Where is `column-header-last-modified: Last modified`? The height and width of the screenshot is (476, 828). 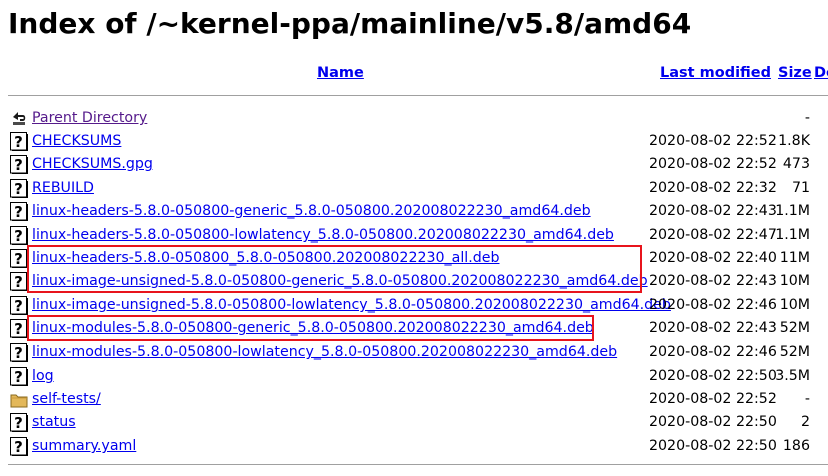 column-header-last-modified: Last modified is located at coordinates (715, 73).